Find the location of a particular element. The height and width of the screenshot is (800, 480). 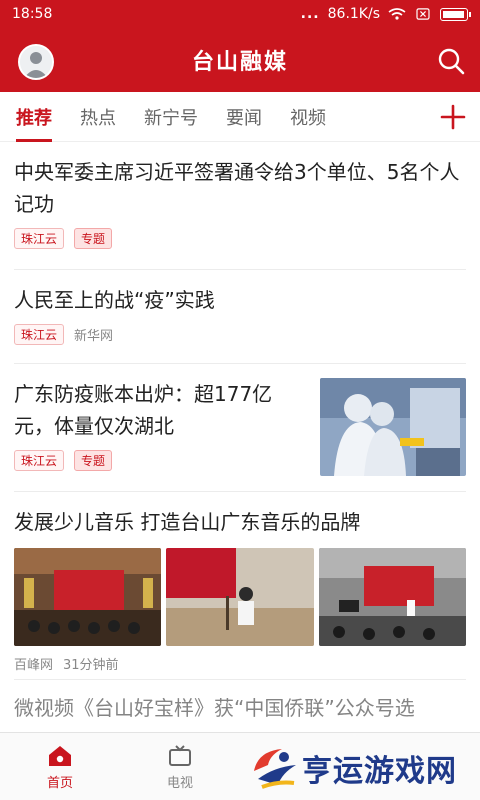

list-item: 微视频《台山好宝样》获“中国侨联”公众号选 is located at coordinates (240, 706).